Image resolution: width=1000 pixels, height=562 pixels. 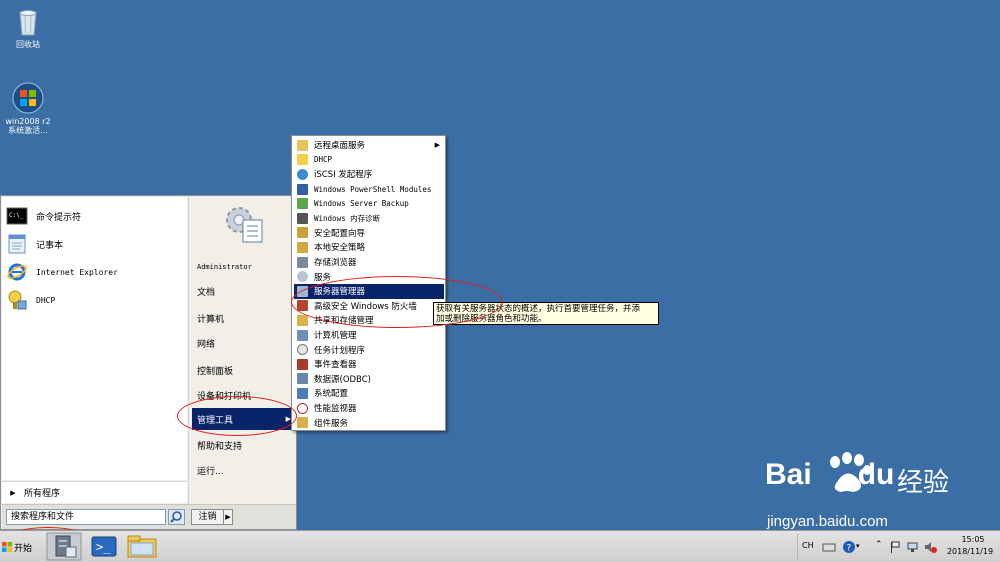 What do you see at coordinates (302, 350) in the screenshot?
I see `clock-icon` at bounding box center [302, 350].